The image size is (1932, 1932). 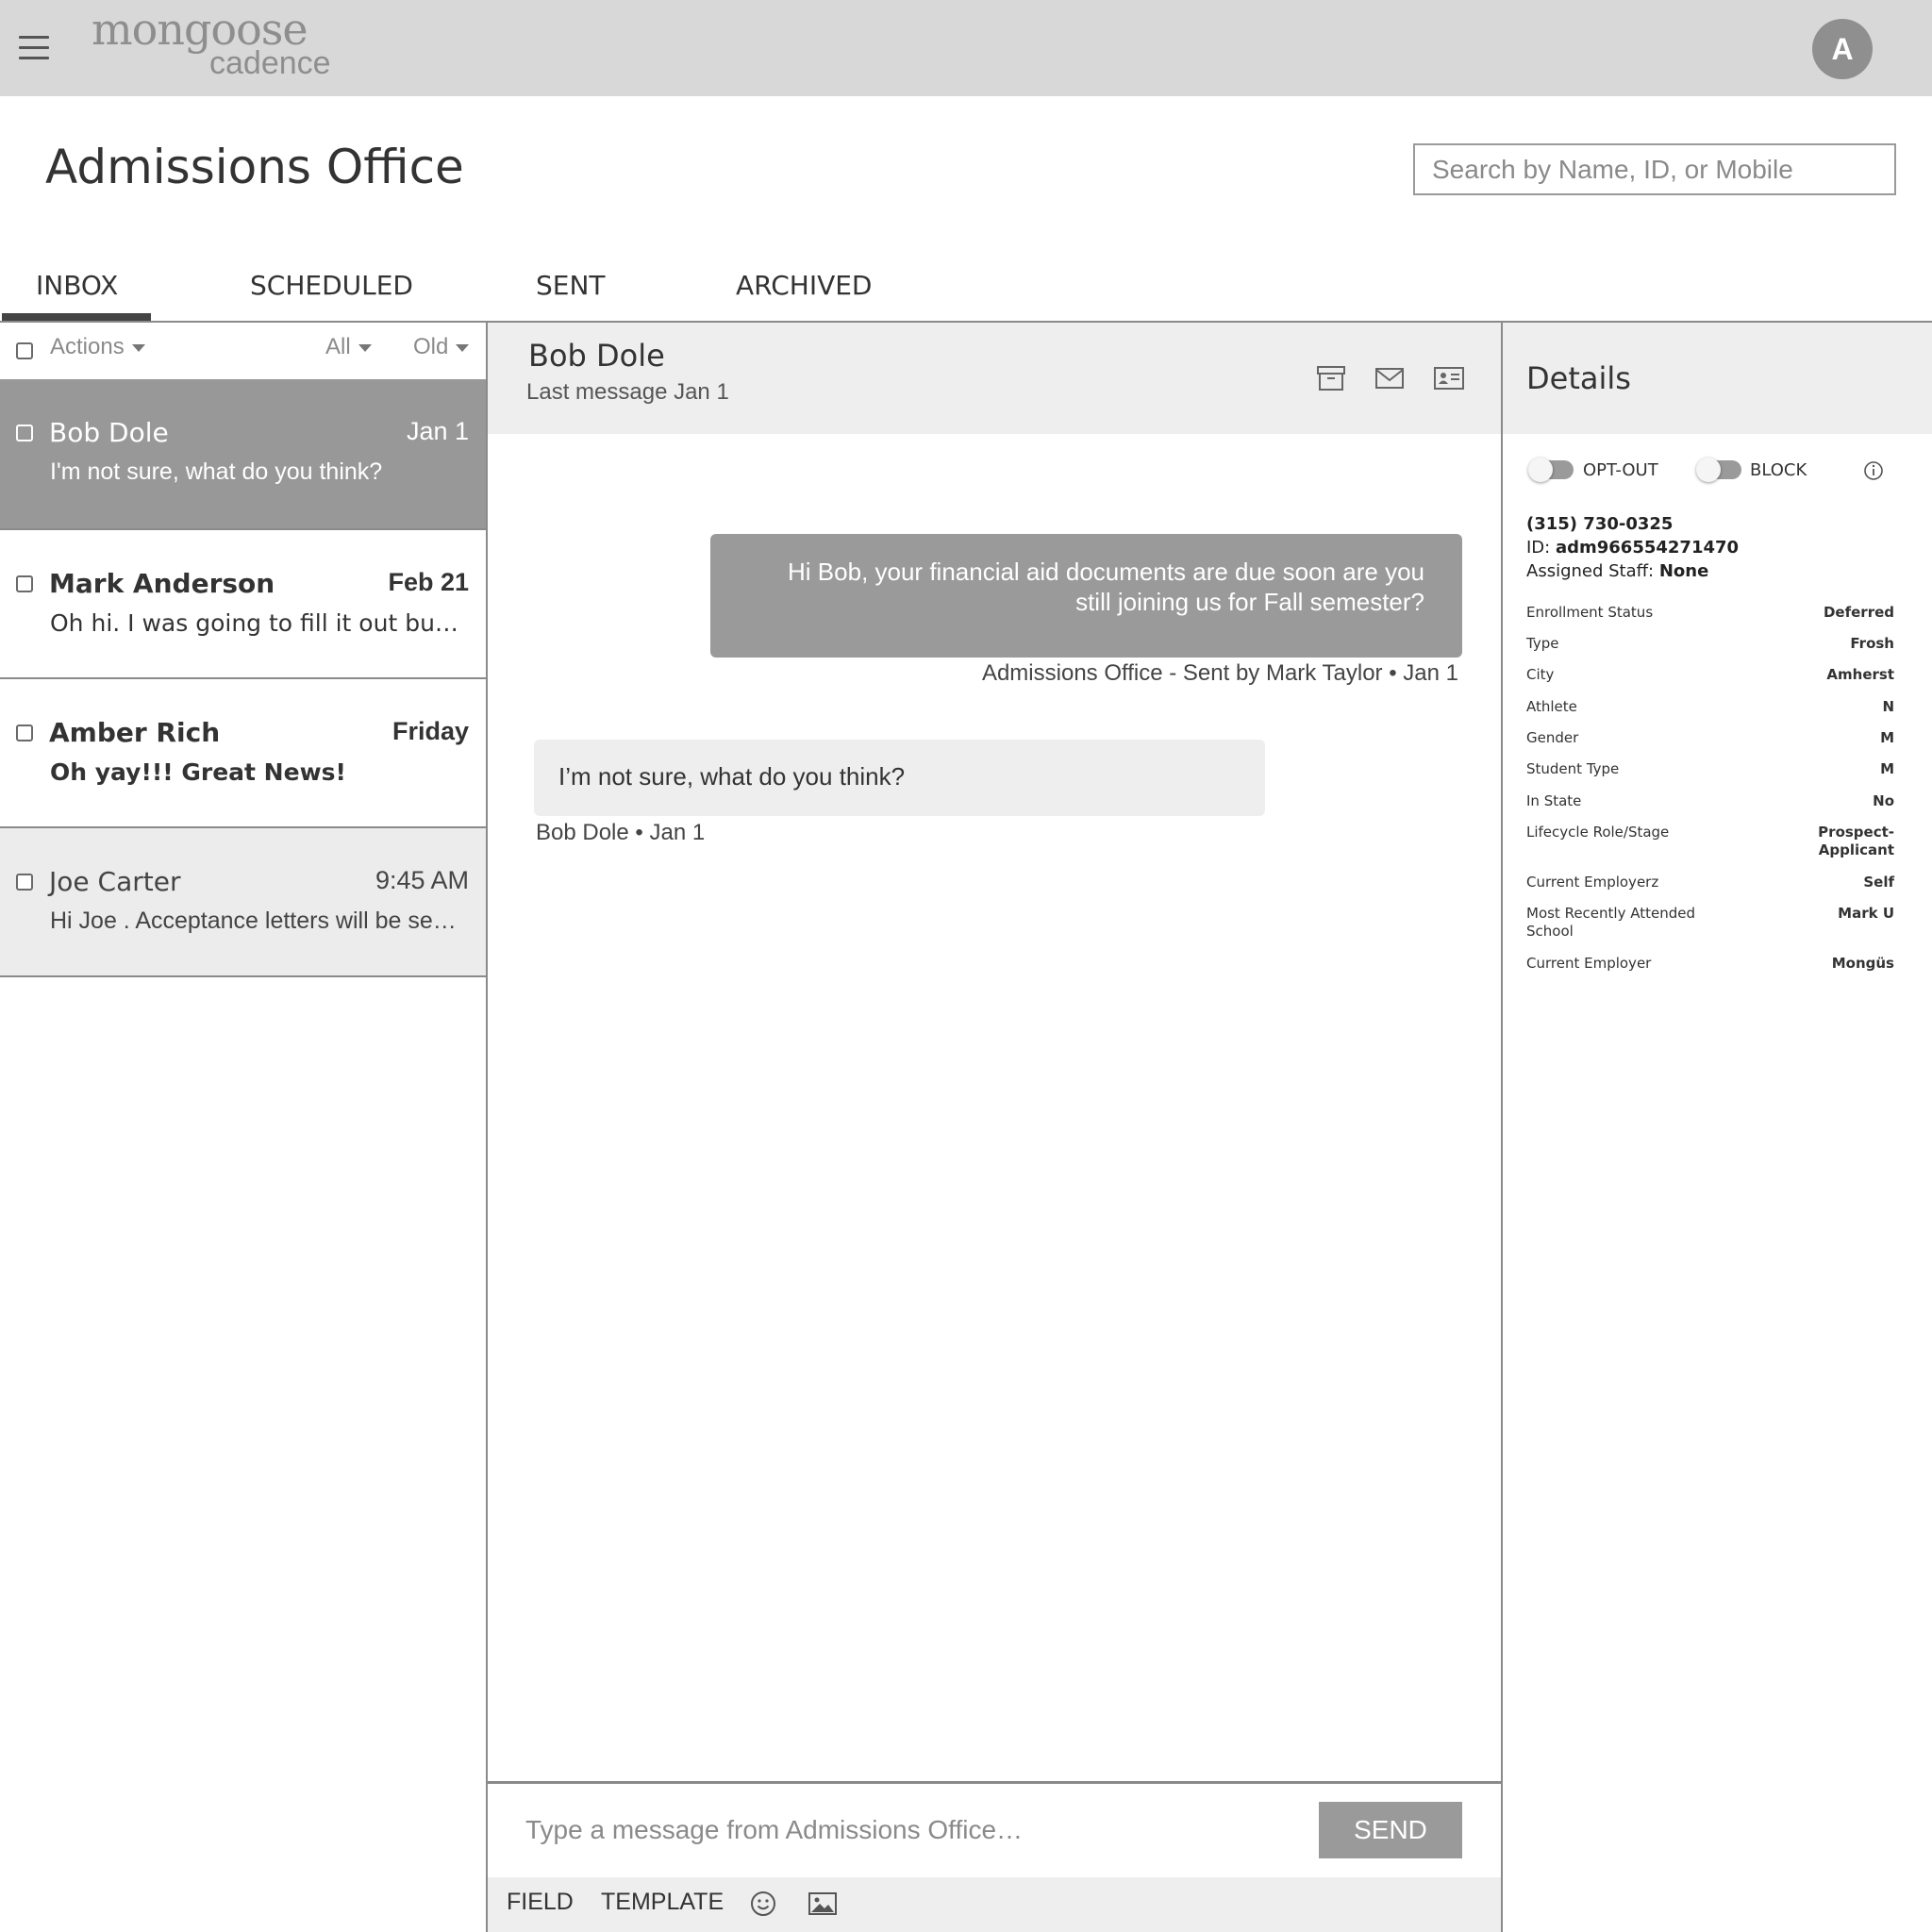 I want to click on detail-label: Most Recently Attended School, so click(x=1611, y=922).